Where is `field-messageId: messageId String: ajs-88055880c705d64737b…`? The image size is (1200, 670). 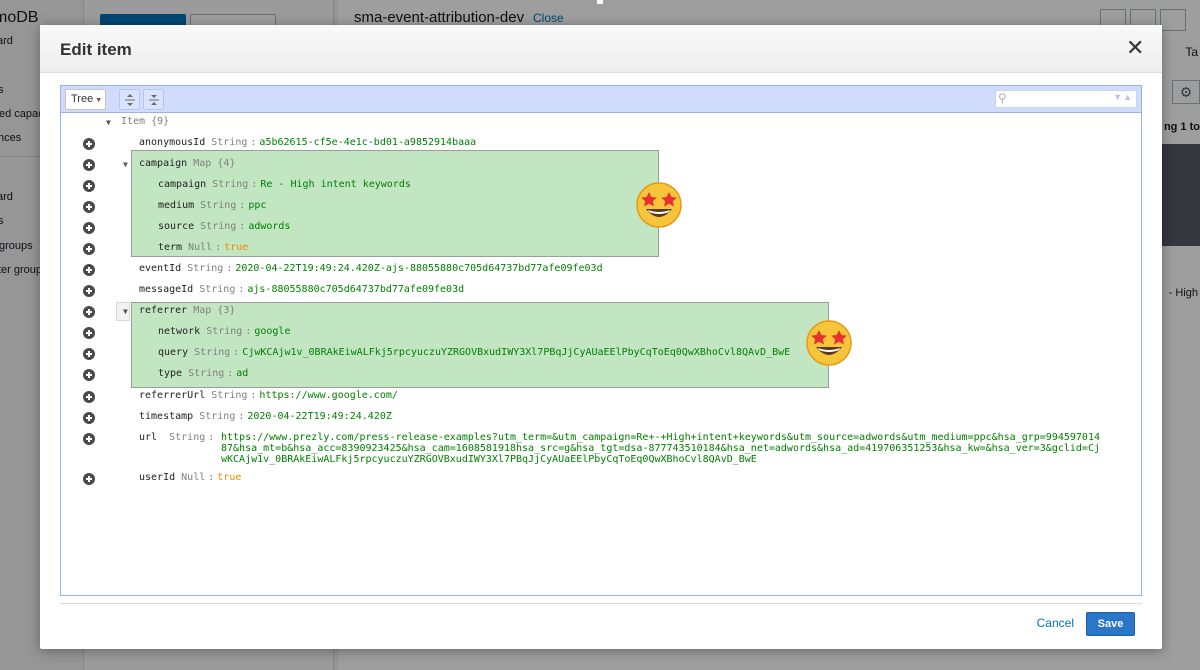
field-messageId: messageId String: ajs-88055880c705d64737b… is located at coordinates (301, 289).